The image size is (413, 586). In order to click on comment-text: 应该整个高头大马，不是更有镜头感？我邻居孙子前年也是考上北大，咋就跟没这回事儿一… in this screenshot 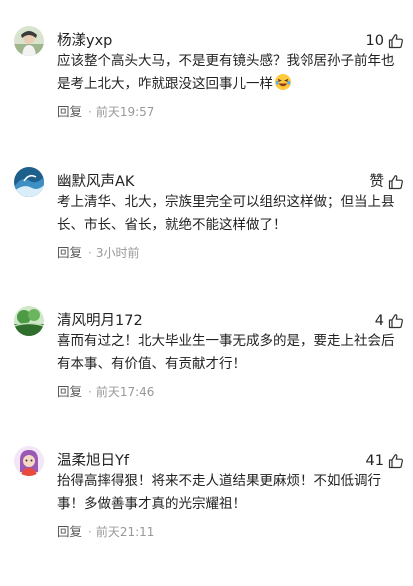, I will do `click(232, 73)`.